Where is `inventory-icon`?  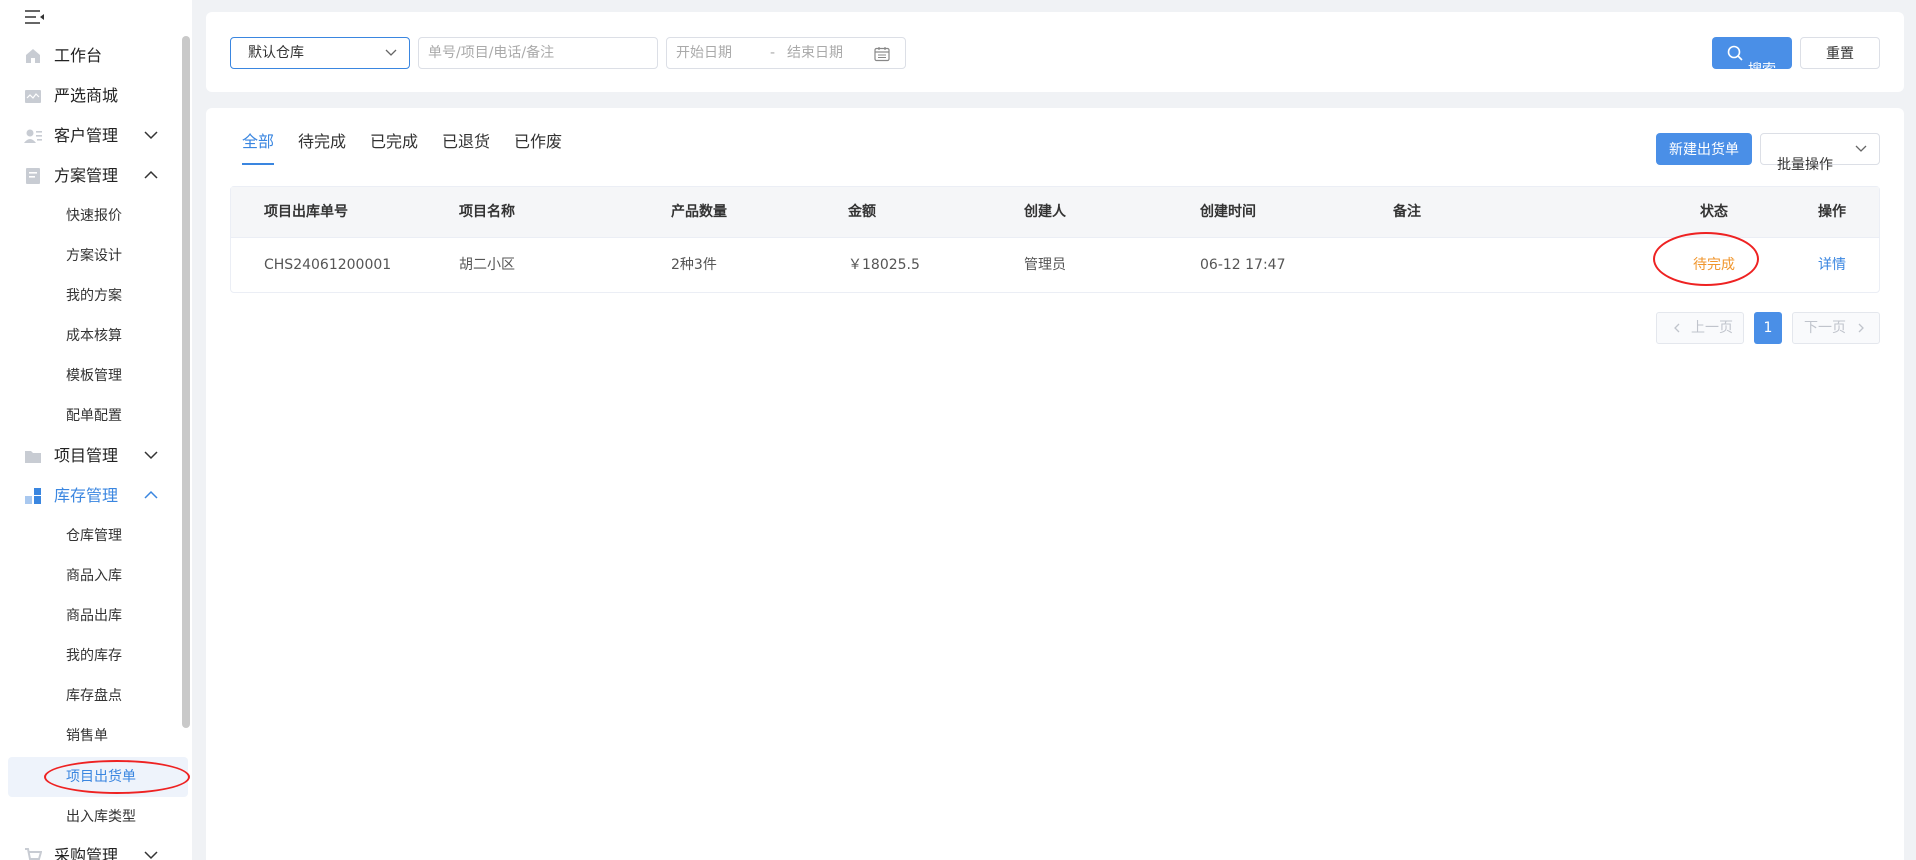
inventory-icon is located at coordinates (33, 496).